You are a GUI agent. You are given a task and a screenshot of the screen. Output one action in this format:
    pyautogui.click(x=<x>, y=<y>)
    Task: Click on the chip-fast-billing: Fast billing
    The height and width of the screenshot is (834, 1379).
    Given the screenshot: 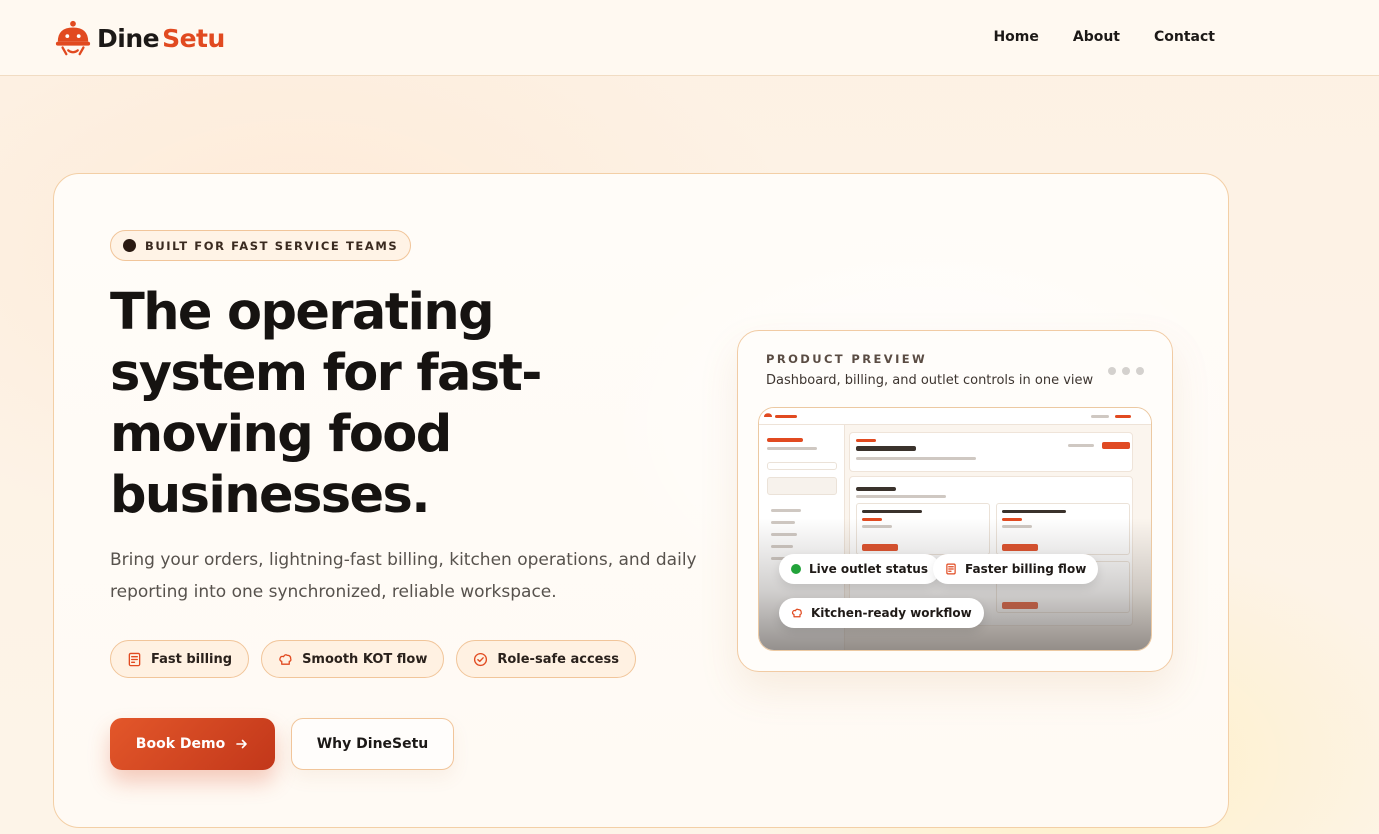 What is the action you would take?
    pyautogui.click(x=180, y=659)
    